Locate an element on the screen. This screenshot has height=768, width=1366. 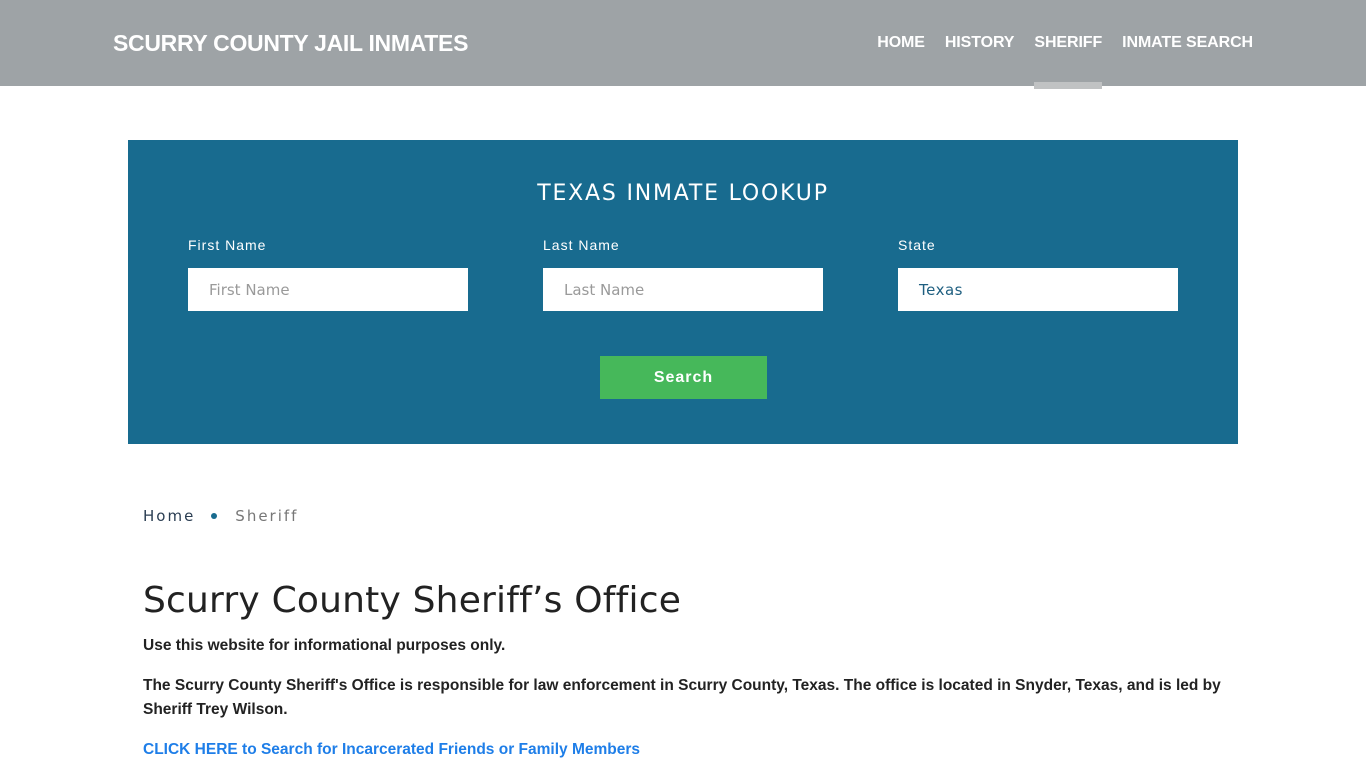
breadcrumb-current: Sheriff is located at coordinates (267, 516).